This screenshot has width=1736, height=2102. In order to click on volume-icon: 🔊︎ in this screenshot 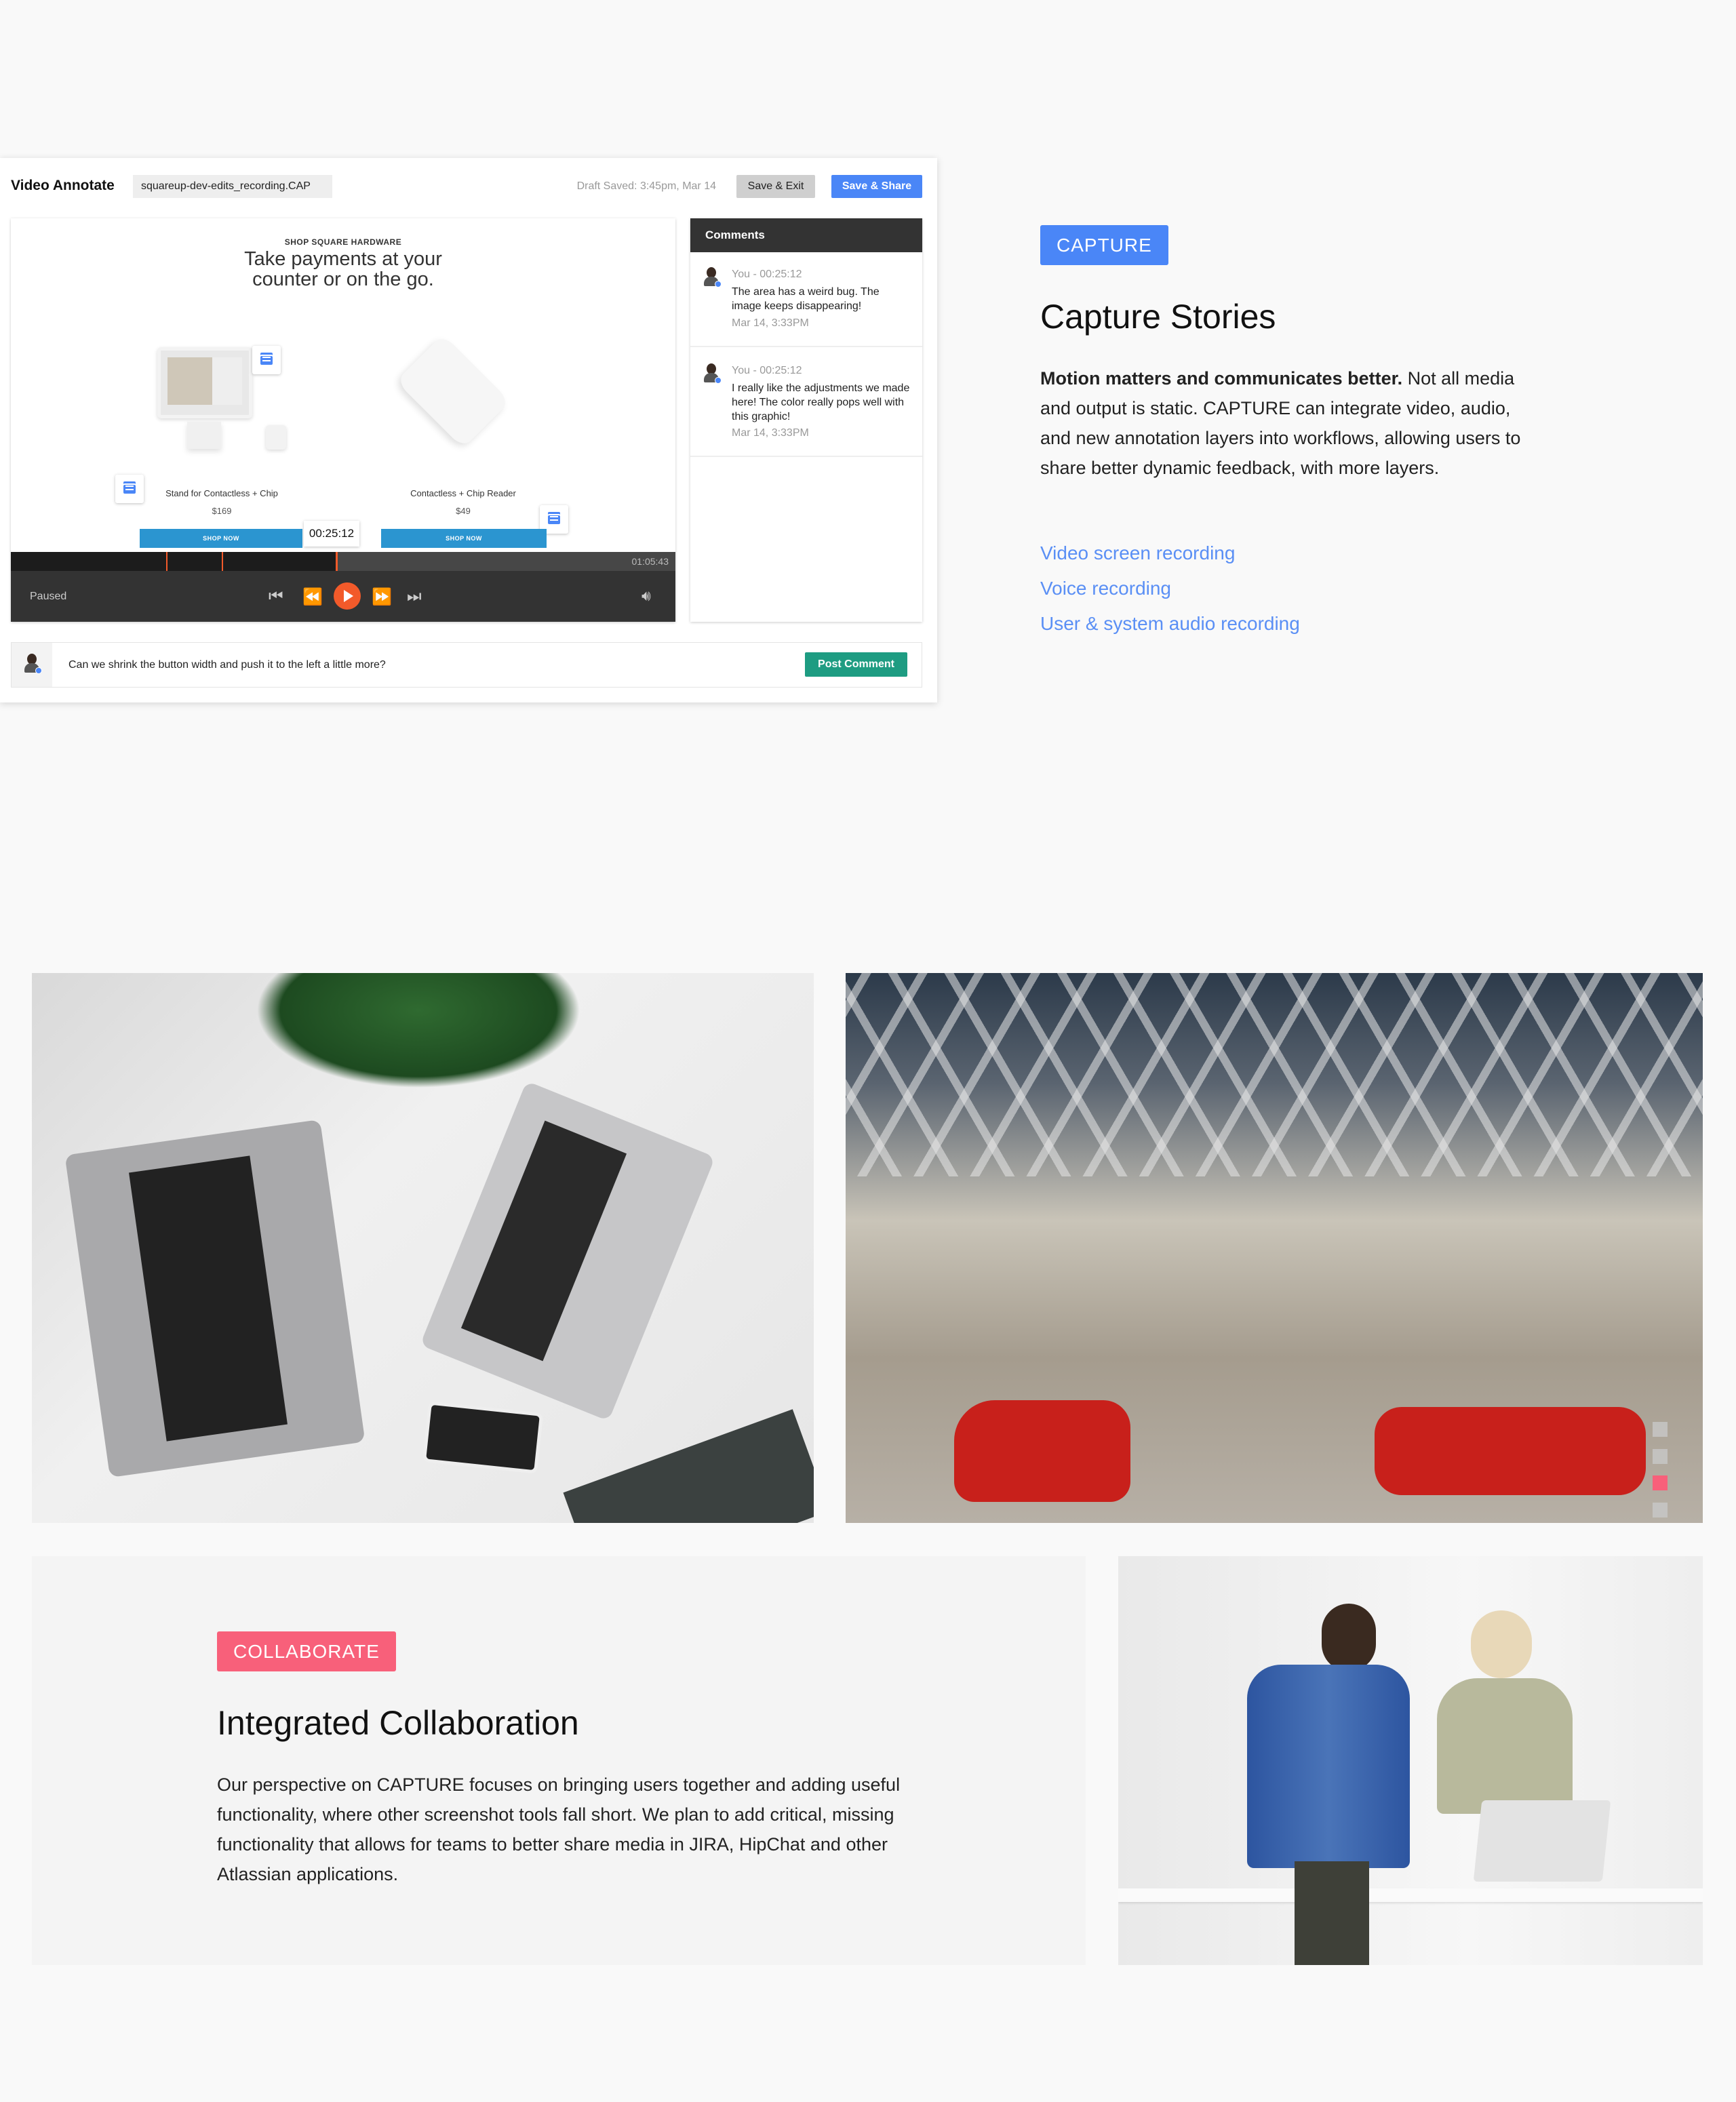, I will do `click(646, 596)`.